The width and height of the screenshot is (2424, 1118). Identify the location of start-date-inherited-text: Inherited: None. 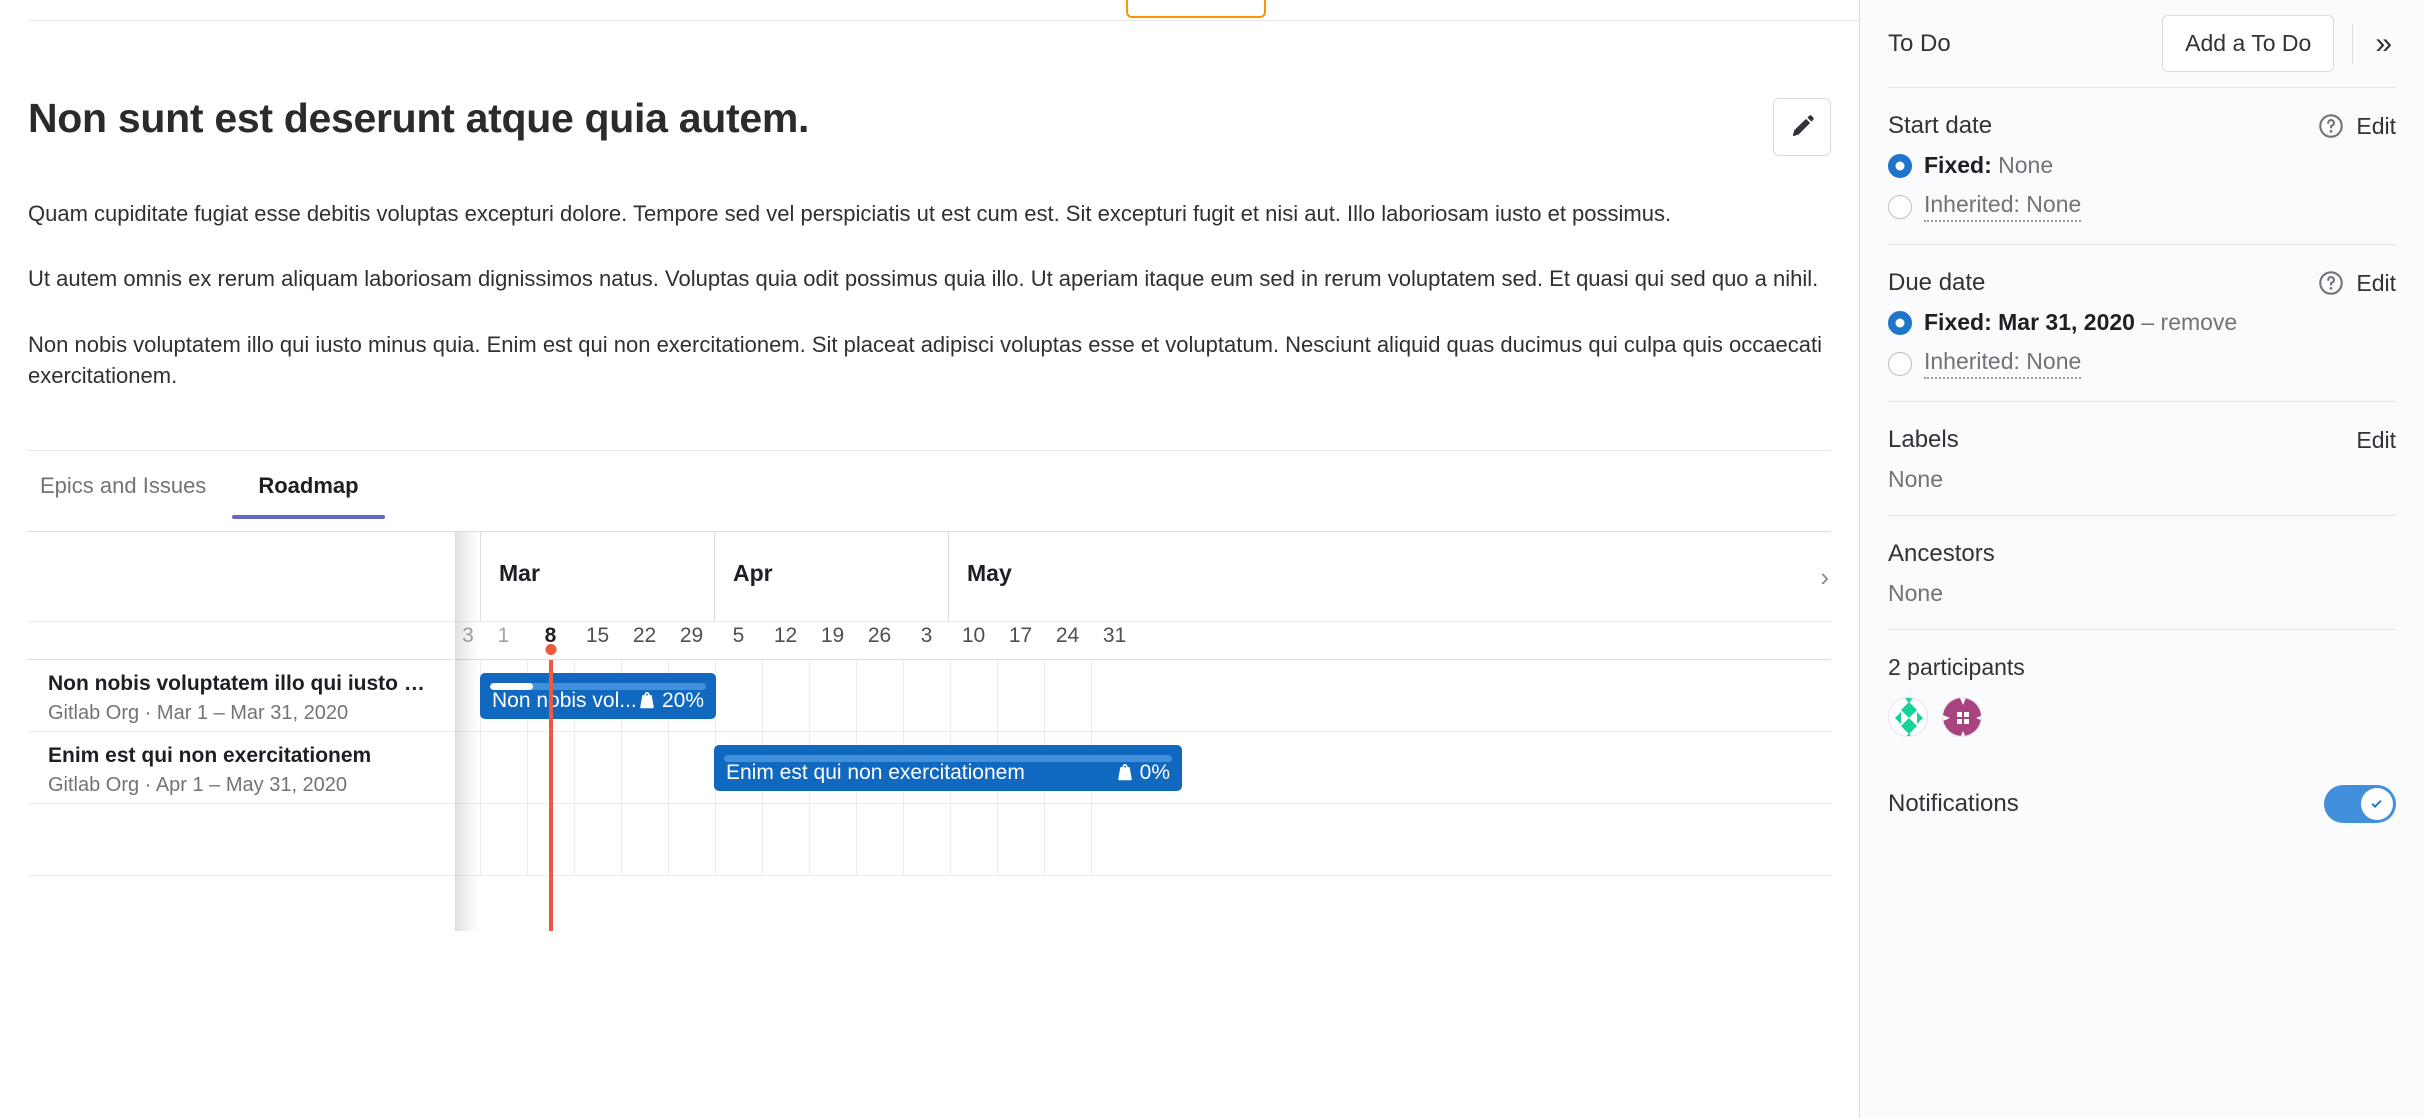
(2003, 206).